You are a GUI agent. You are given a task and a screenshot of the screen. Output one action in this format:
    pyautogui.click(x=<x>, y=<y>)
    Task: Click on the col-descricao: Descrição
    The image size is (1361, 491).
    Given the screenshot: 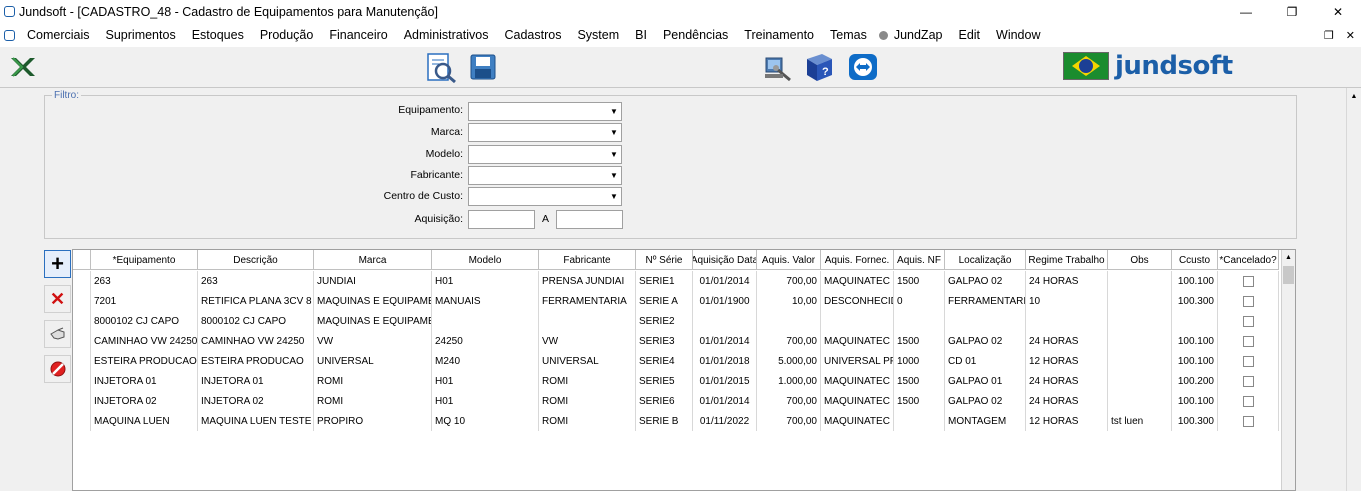 What is the action you would take?
    pyautogui.click(x=256, y=260)
    